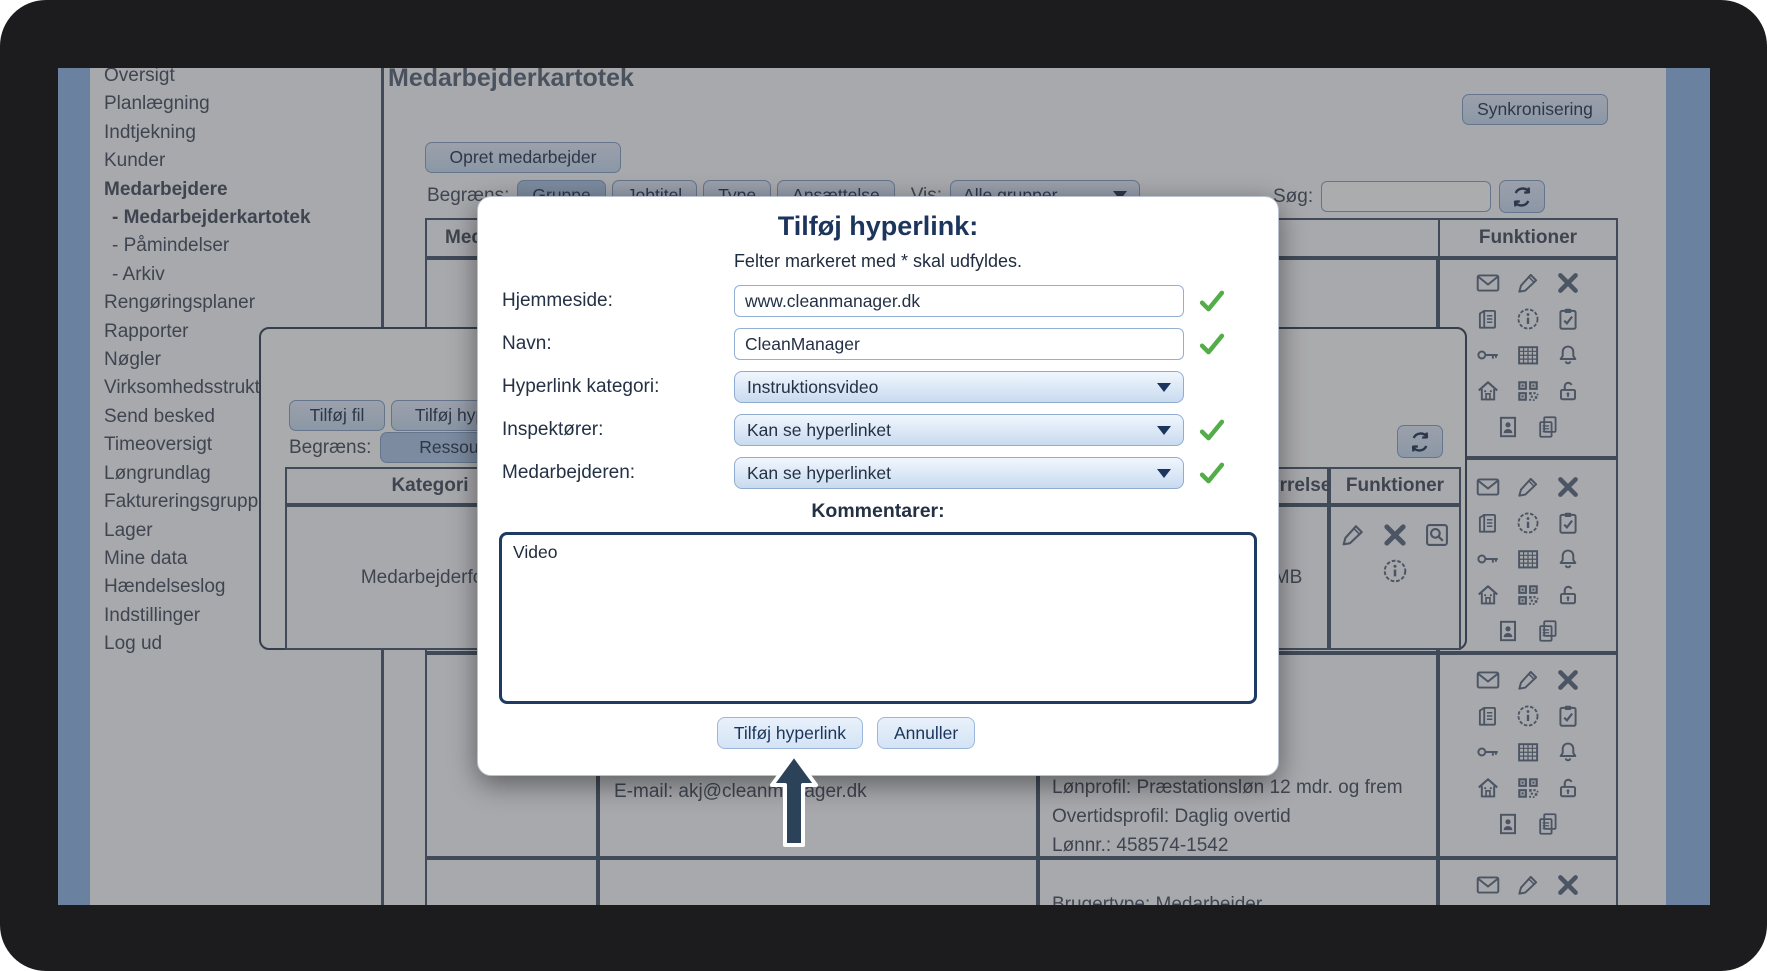 The width and height of the screenshot is (1767, 971). Describe the element at coordinates (553, 429) in the screenshot. I see `field-label: Inspektører:` at that location.